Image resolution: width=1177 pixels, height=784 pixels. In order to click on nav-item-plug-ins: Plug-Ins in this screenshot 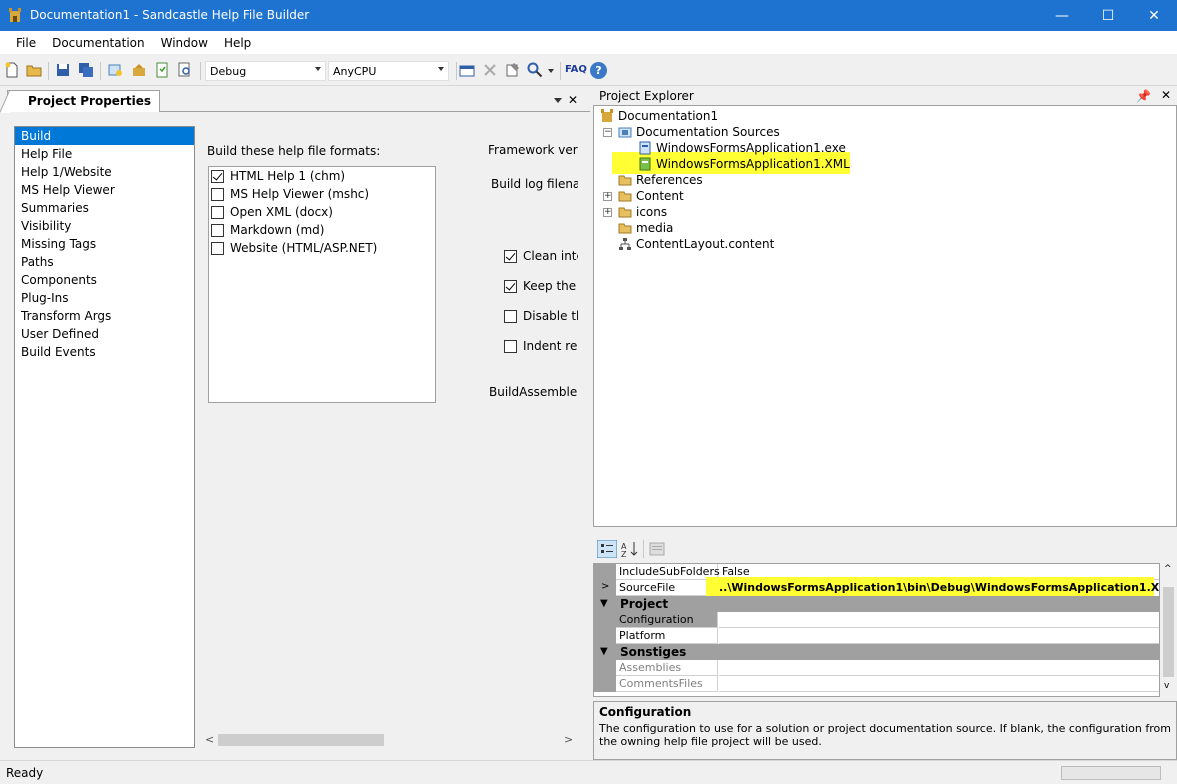, I will do `click(104, 298)`.